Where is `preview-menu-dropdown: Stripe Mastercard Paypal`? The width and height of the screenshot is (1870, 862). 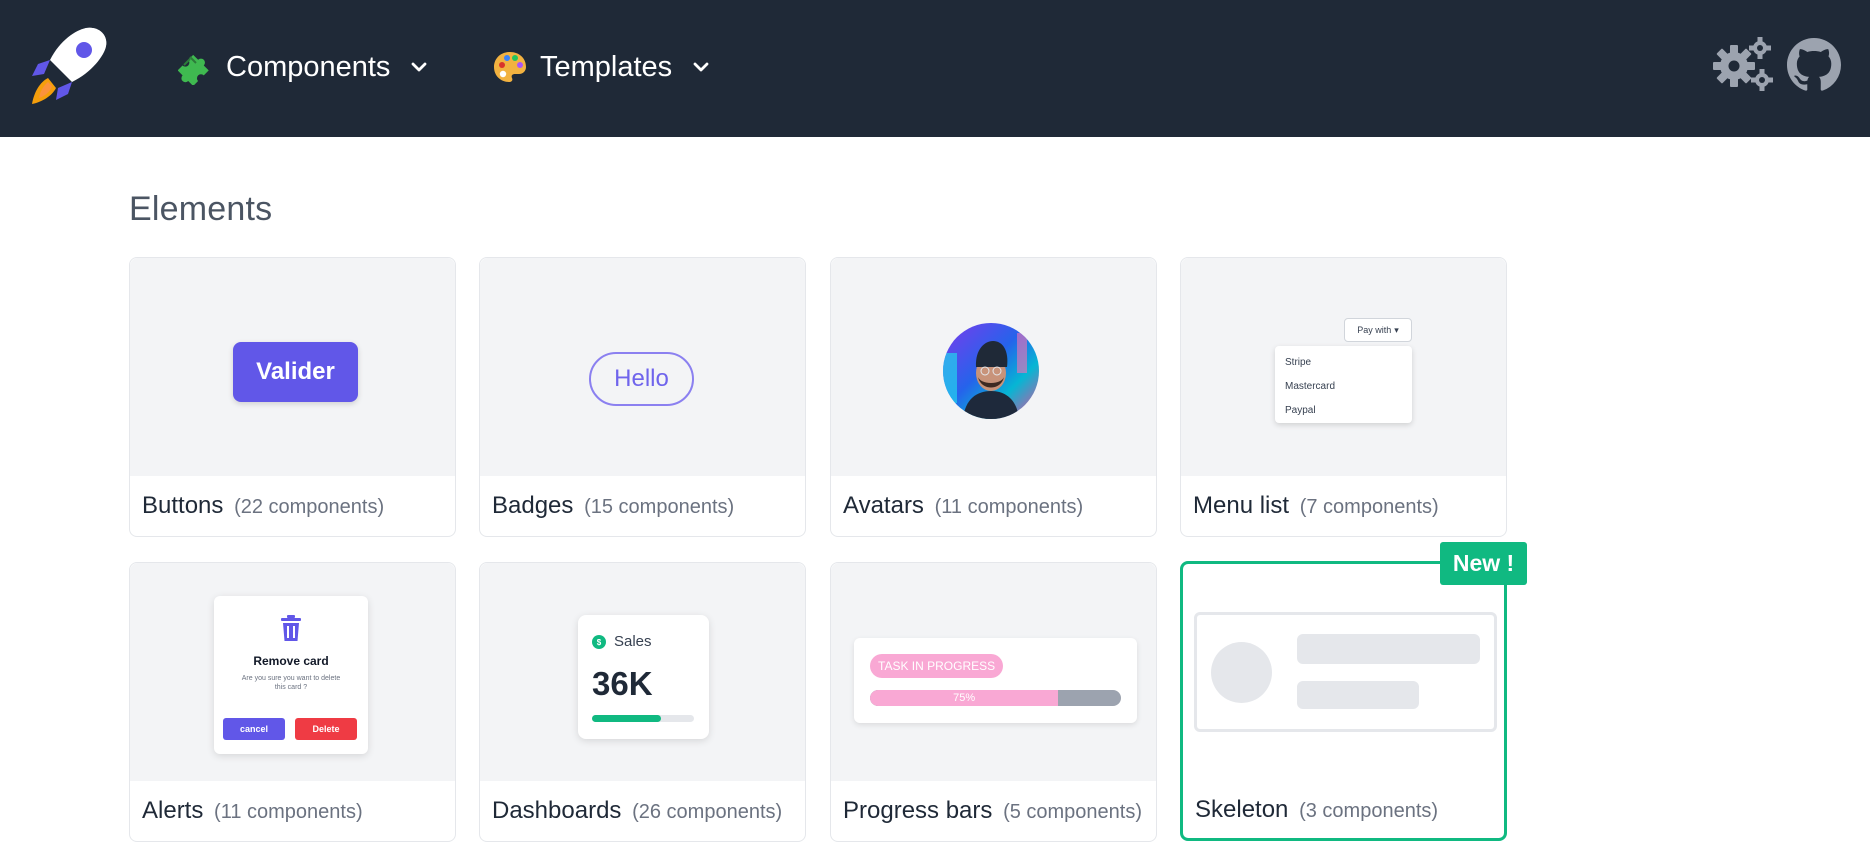
preview-menu-dropdown: Stripe Mastercard Paypal is located at coordinates (1343, 384).